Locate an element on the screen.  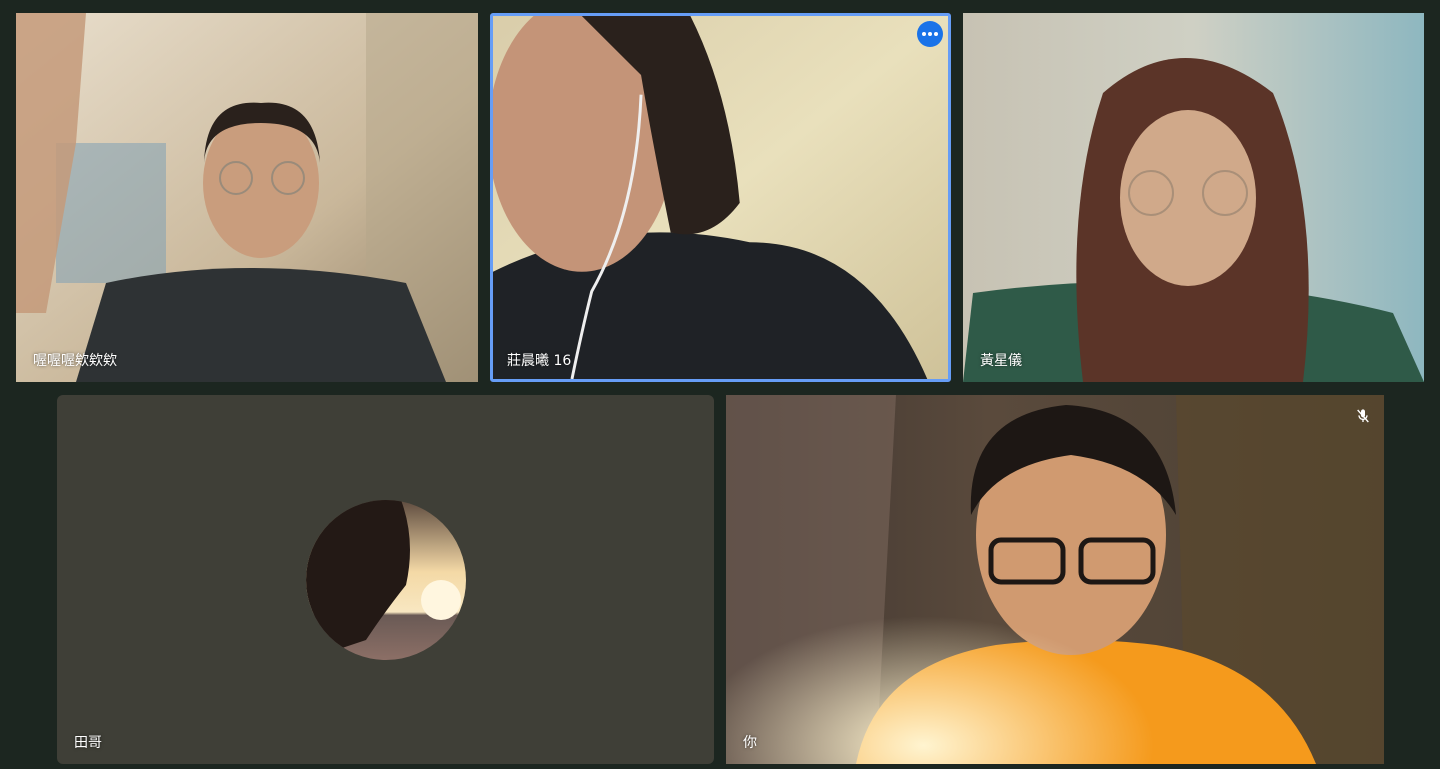
more-options-icon is located at coordinates (930, 34).